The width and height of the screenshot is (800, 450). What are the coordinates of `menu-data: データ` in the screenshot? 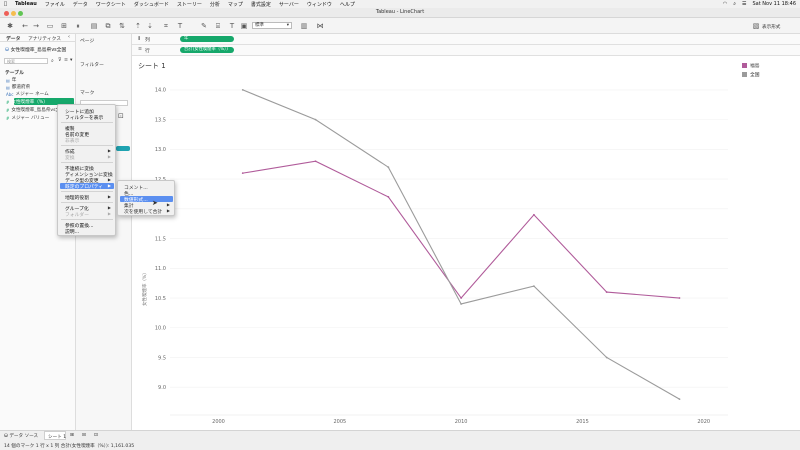 It's located at (80, 4).